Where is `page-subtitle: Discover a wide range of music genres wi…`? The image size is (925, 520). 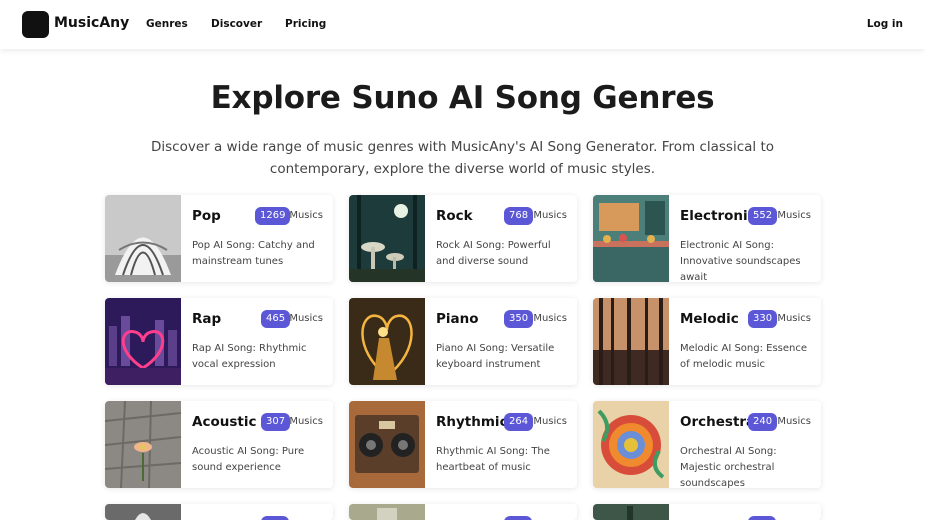
page-subtitle: Discover a wide range of music genres wi… is located at coordinates (462, 158).